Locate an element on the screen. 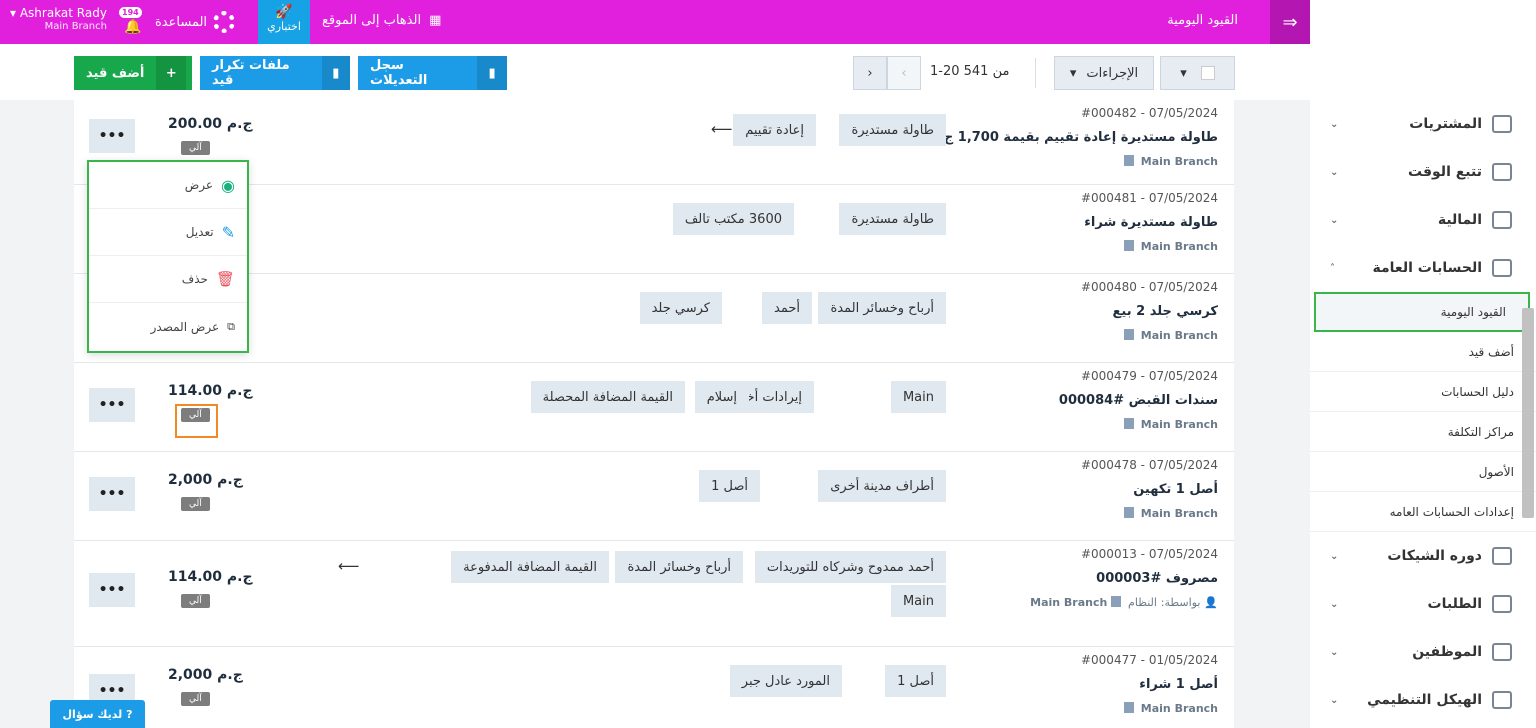 The height and width of the screenshot is (728, 1536). sidebar-item-org-structure: ⌄ الهيكل التنظيمي is located at coordinates (1423, 700).